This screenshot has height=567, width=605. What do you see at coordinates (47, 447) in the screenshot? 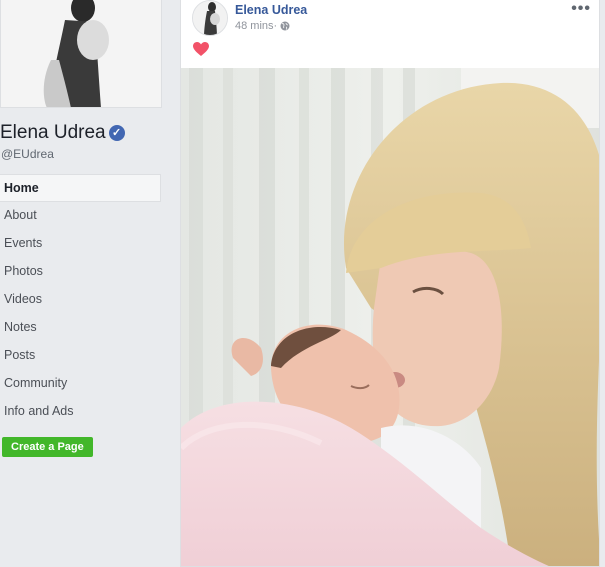
I see `create-page-button: Create a Page` at bounding box center [47, 447].